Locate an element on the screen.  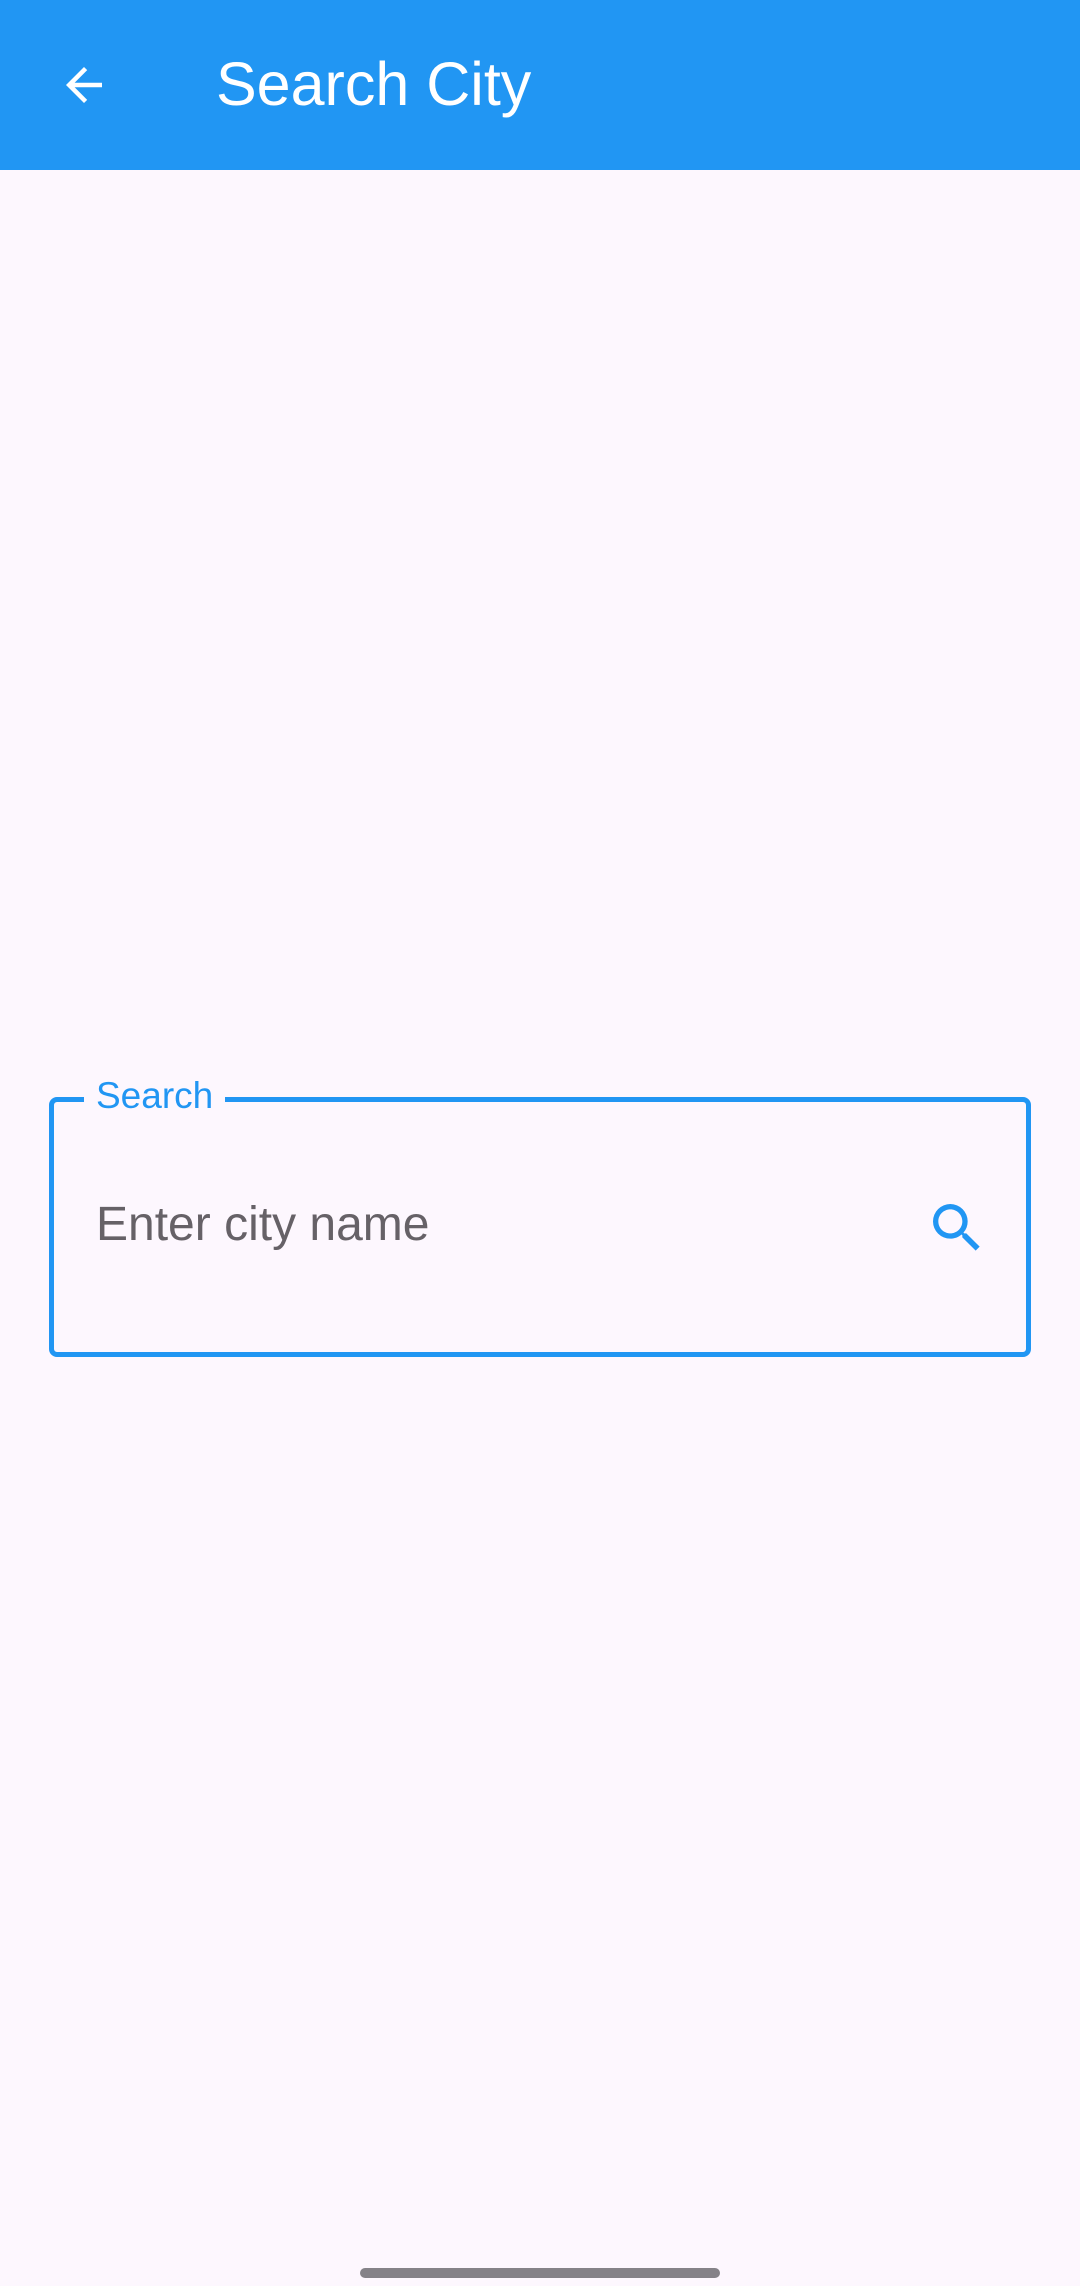
back-button is located at coordinates (84, 85).